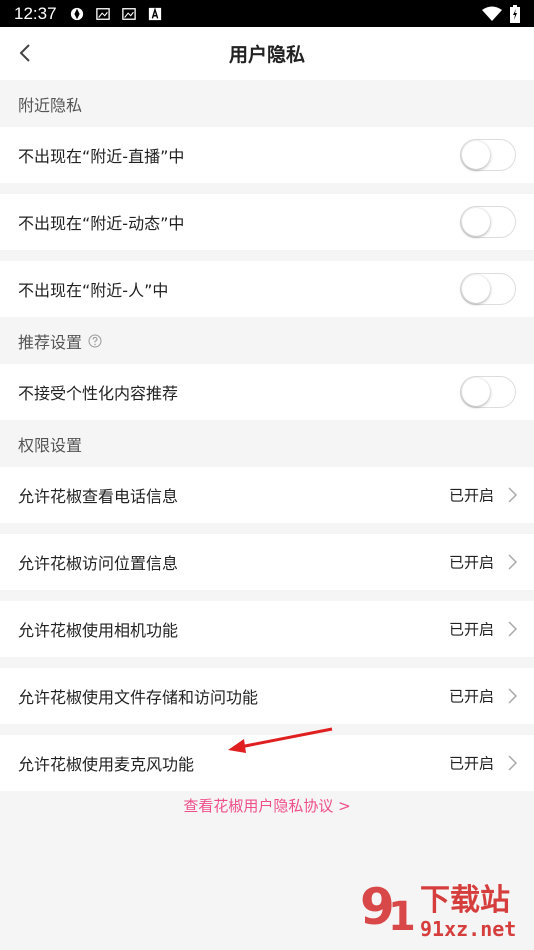 This screenshot has width=534, height=950. I want to click on setting-row-hide-live: 不出现在“附近-直播”中, so click(267, 155).